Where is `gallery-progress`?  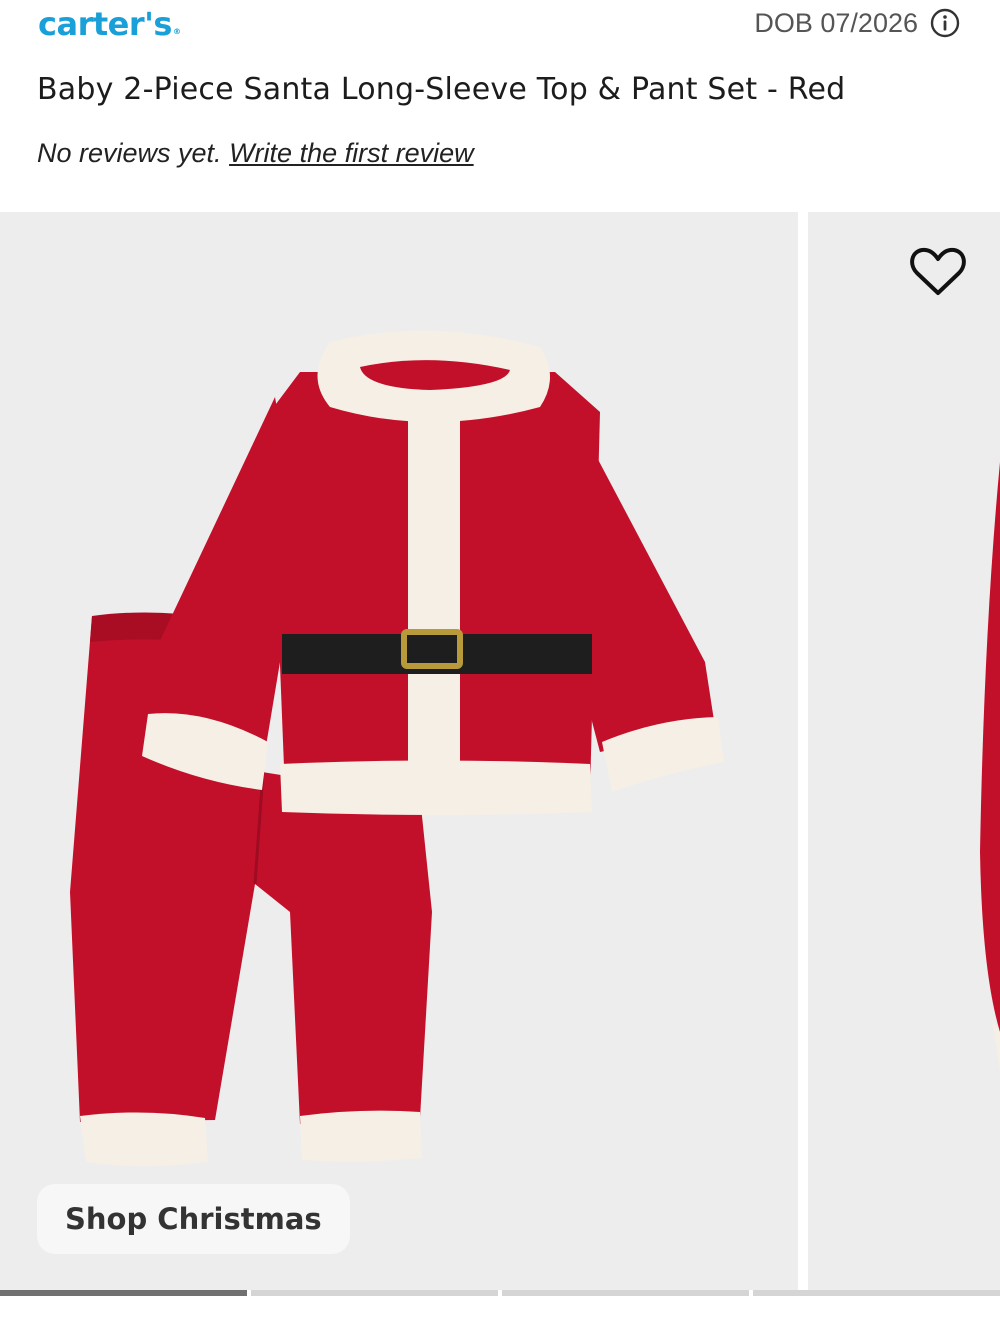
gallery-progress is located at coordinates (500, 1294).